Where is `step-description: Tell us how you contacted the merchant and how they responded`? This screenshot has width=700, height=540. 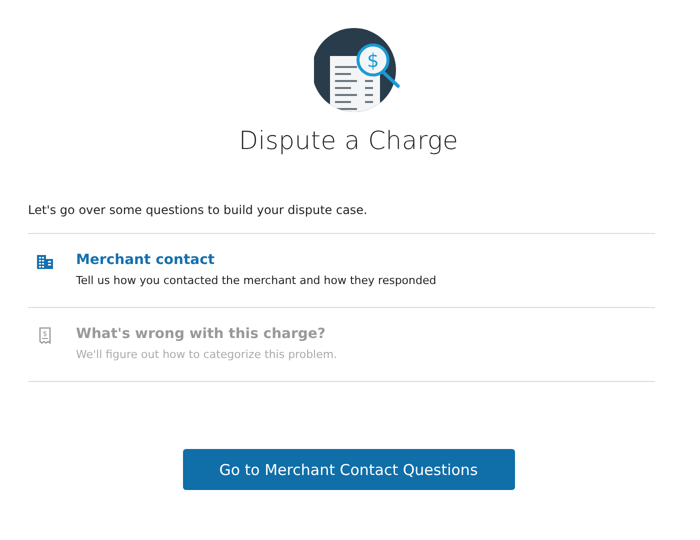
step-description: Tell us how you contacted the merchant and how they responded is located at coordinates (256, 280).